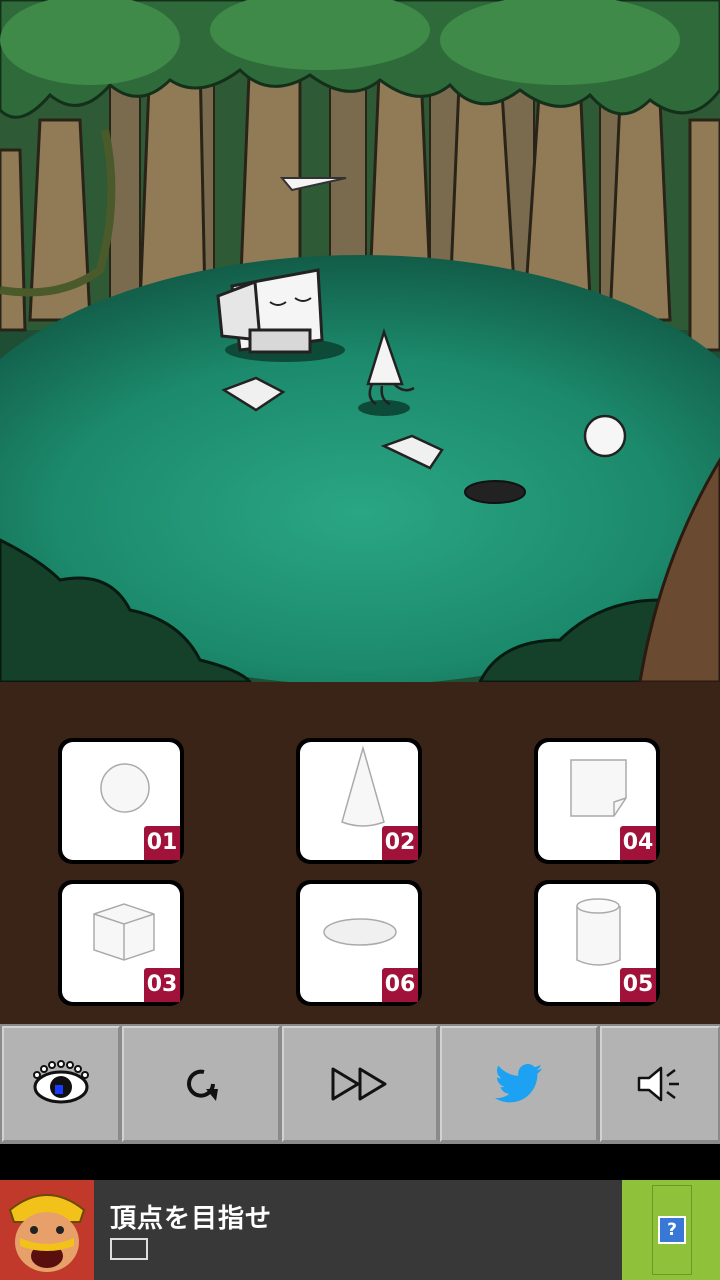 The height and width of the screenshot is (1280, 720). Describe the element at coordinates (129, 1249) in the screenshot. I see `ad-placeholder-box` at that location.